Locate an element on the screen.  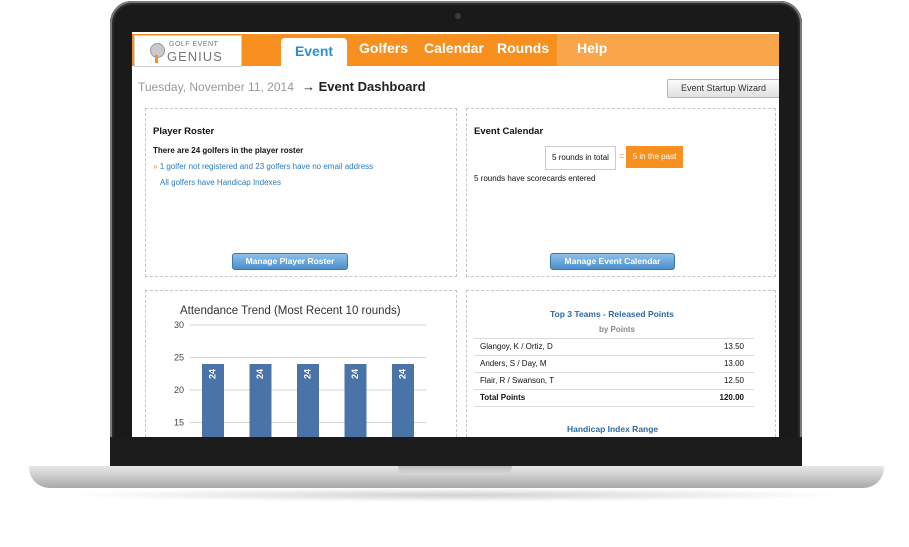
team-row: Glangoy, K / Ortiz, D 13.50 is located at coordinates (614, 347).